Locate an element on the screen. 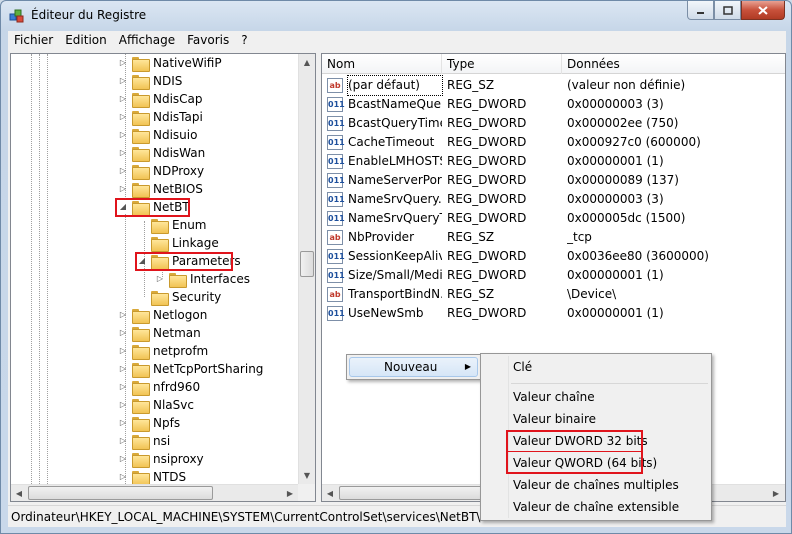 The height and width of the screenshot is (534, 792). tree-item-label: NativeWifiP is located at coordinates (187, 63).